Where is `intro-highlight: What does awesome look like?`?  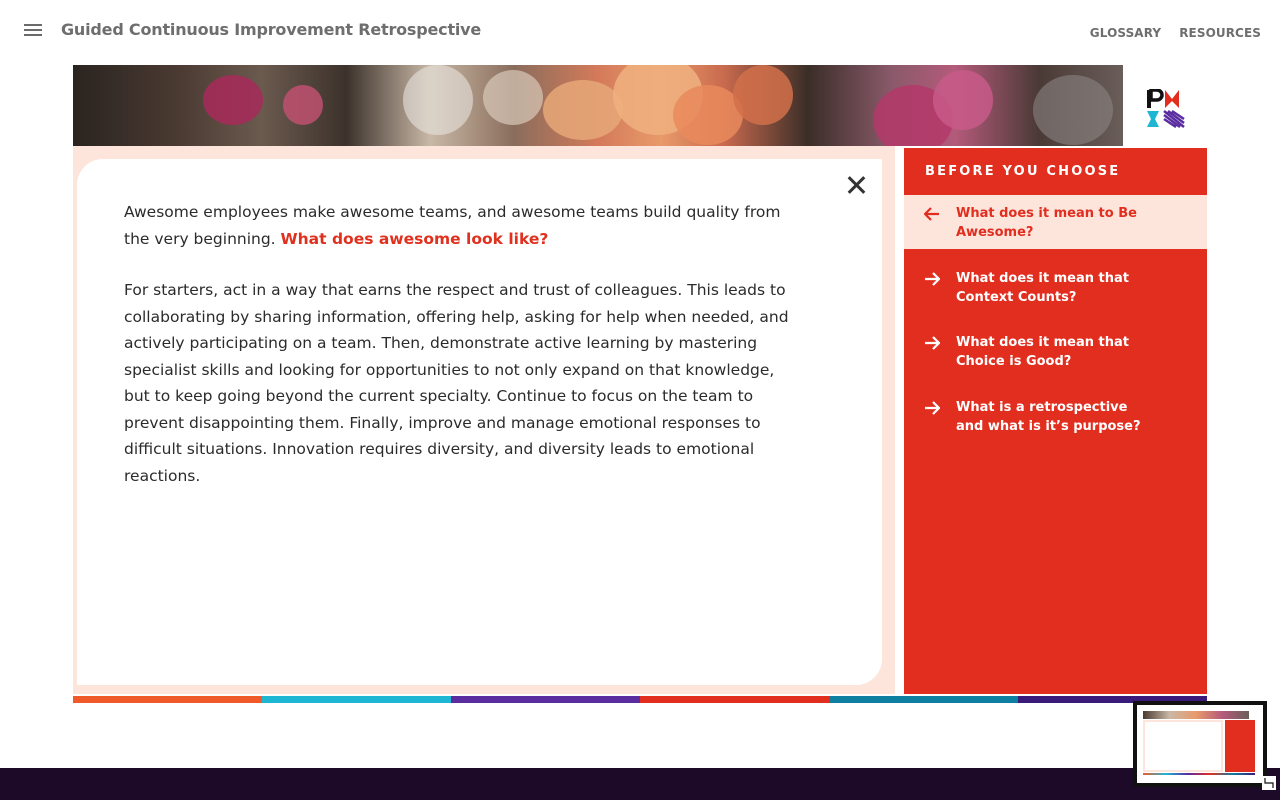
intro-highlight: What does awesome look like? is located at coordinates (414, 238).